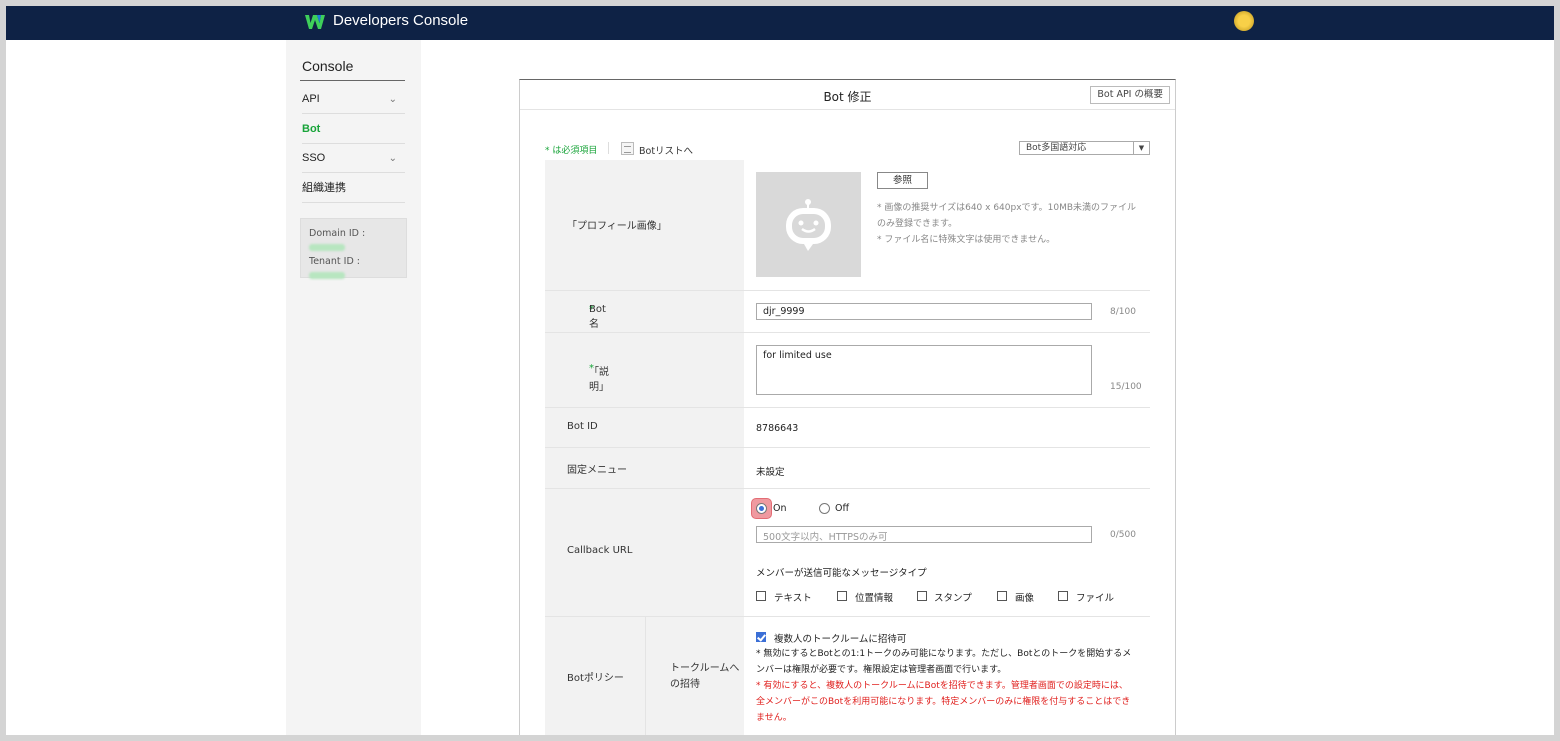 This screenshot has height=741, width=1560. I want to click on sidebar-item-sso: SSO ⌄, so click(353, 158).